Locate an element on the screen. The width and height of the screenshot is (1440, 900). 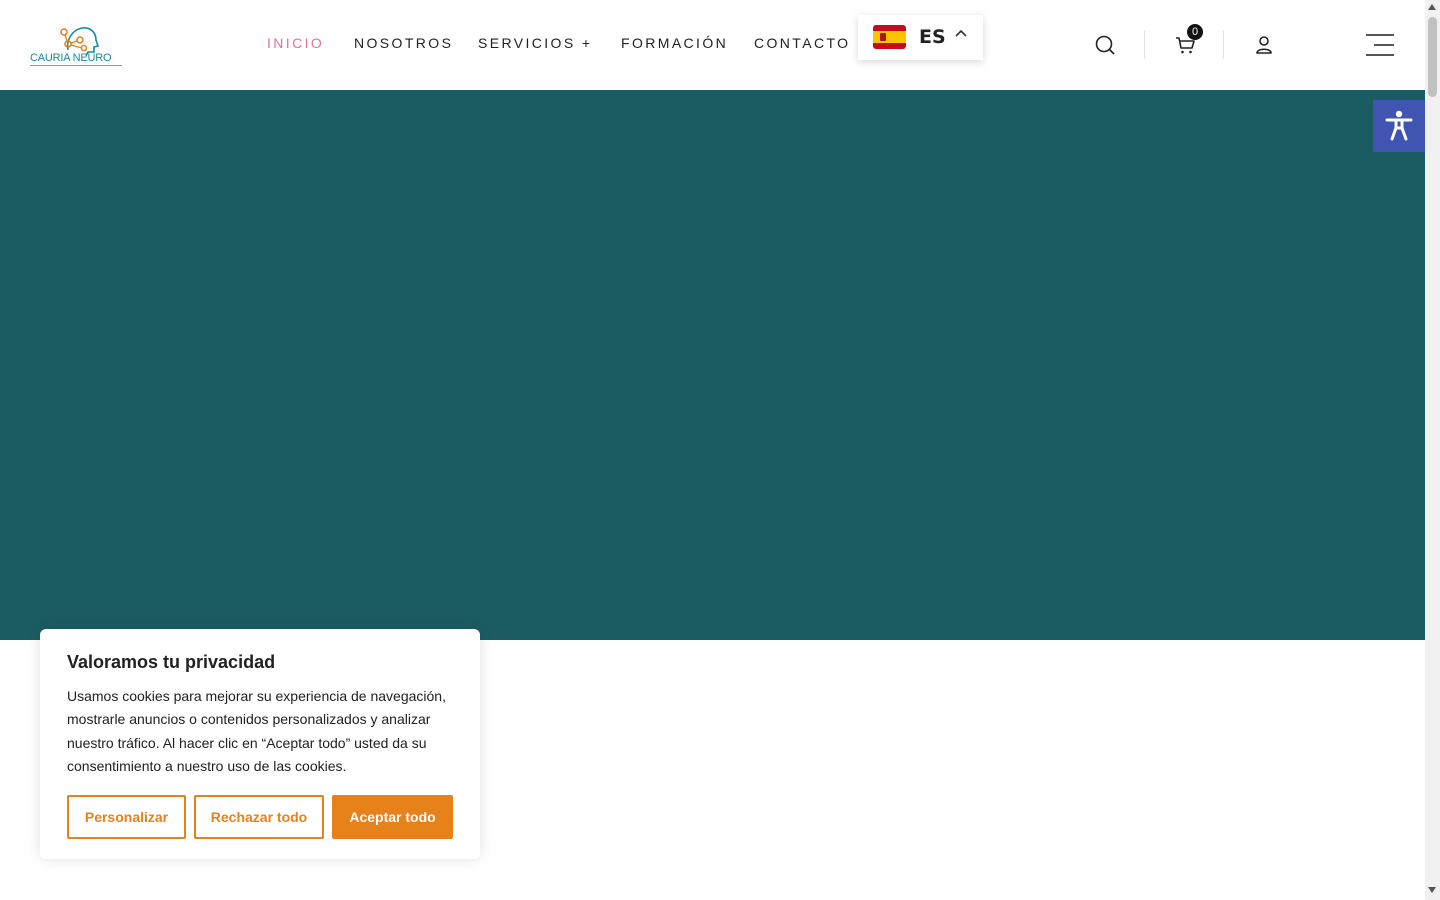
scroll-down-arrow-icon is located at coordinates (1432, 890).